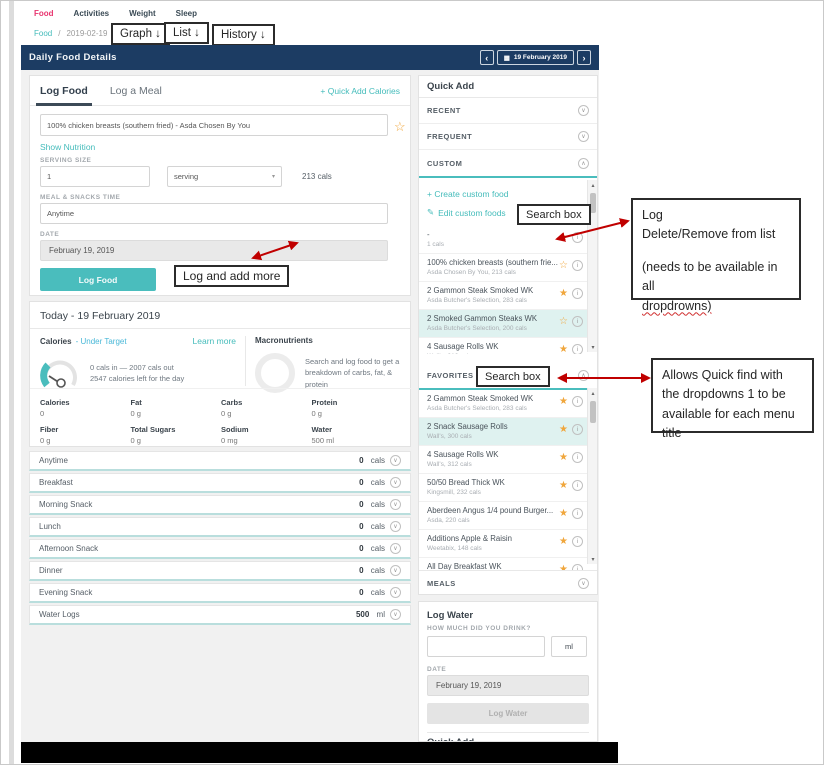  Describe the element at coordinates (220, 549) in the screenshot. I see `meal-row-afternoon-snack: Afternoon Snack 0 cals ∨` at that location.